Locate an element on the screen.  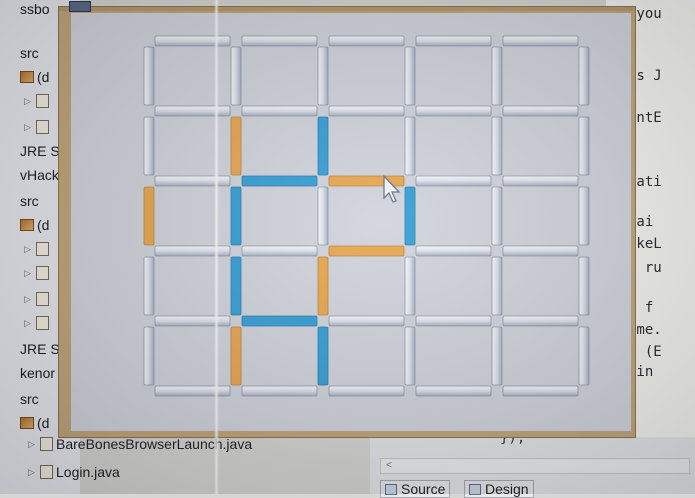
tab-source: Source is located at coordinates (415, 489).